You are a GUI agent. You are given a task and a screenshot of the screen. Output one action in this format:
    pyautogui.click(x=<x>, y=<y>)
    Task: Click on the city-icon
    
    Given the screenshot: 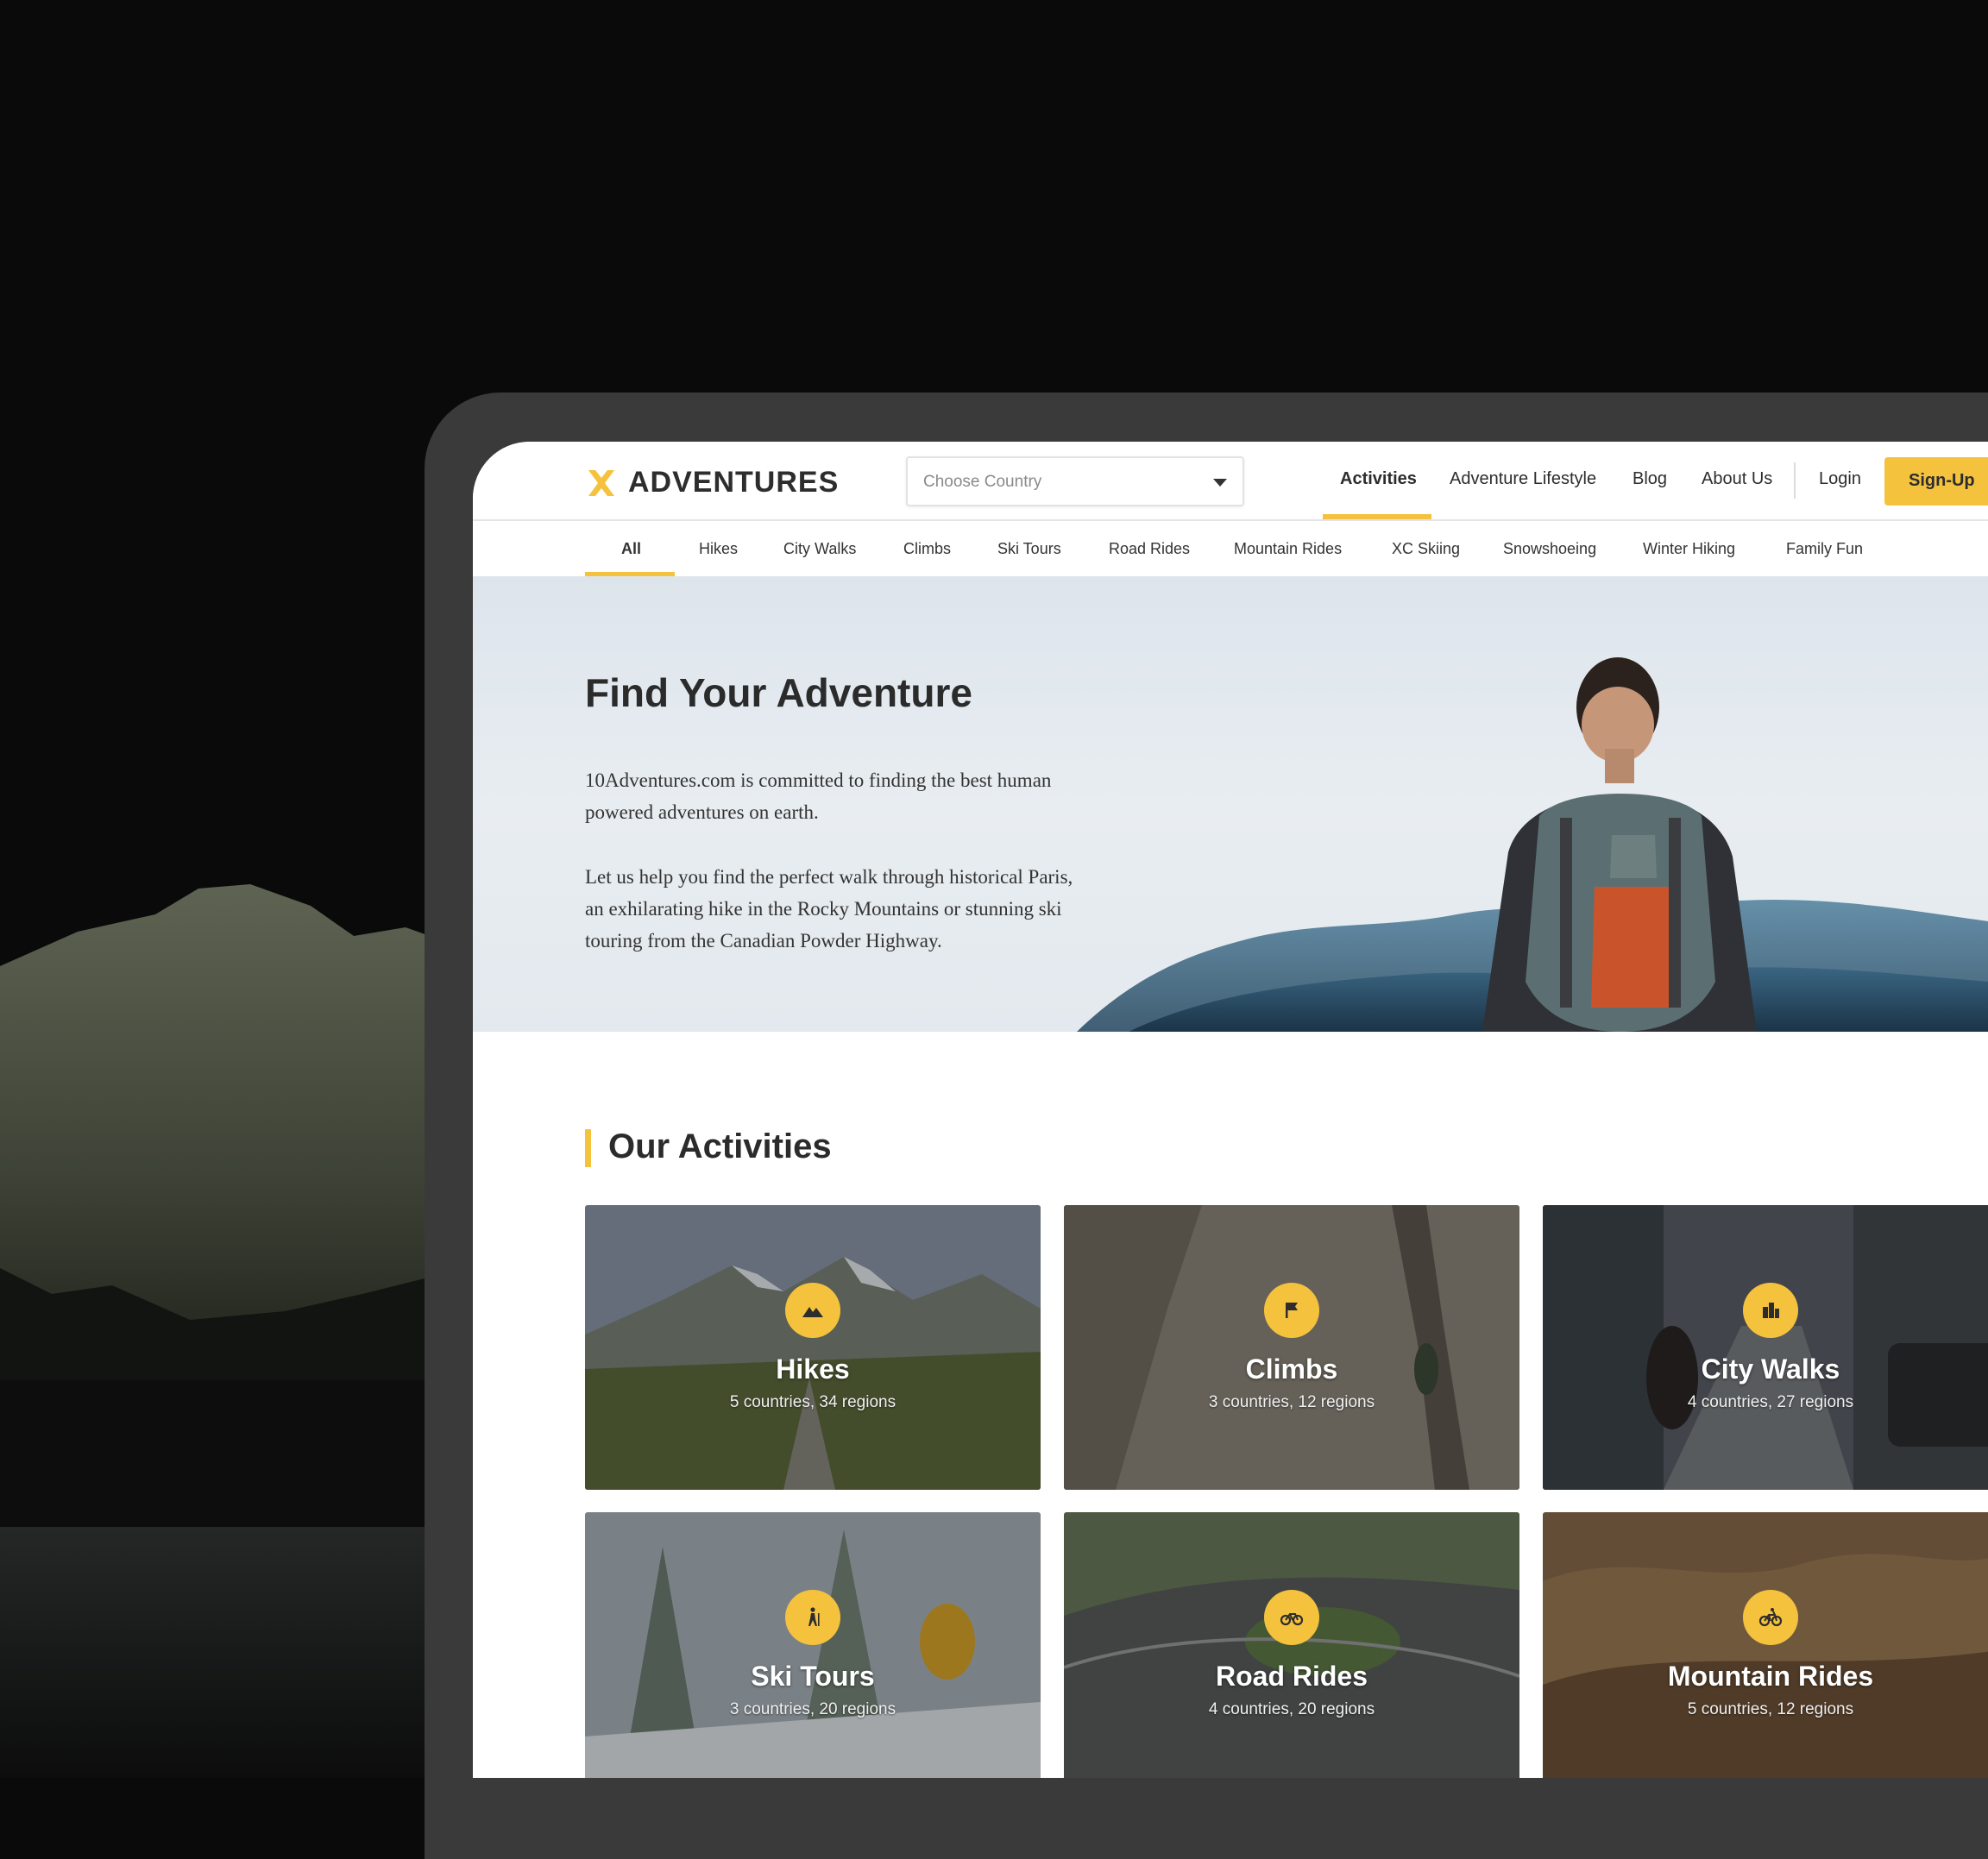 What is the action you would take?
    pyautogui.click(x=1771, y=1310)
    